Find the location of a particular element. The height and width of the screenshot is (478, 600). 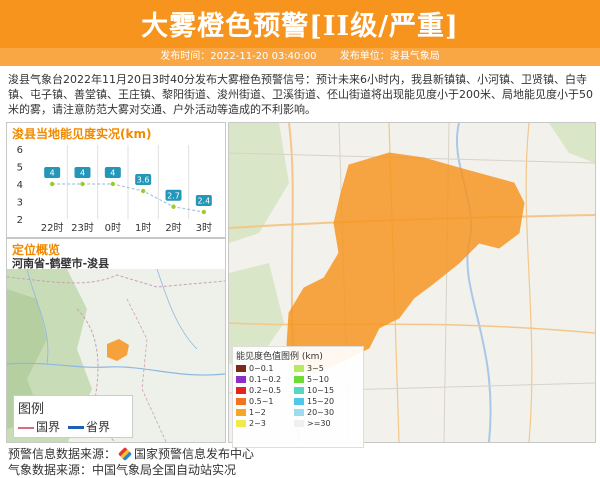

y-tick-label: 4 is located at coordinates (20, 185).